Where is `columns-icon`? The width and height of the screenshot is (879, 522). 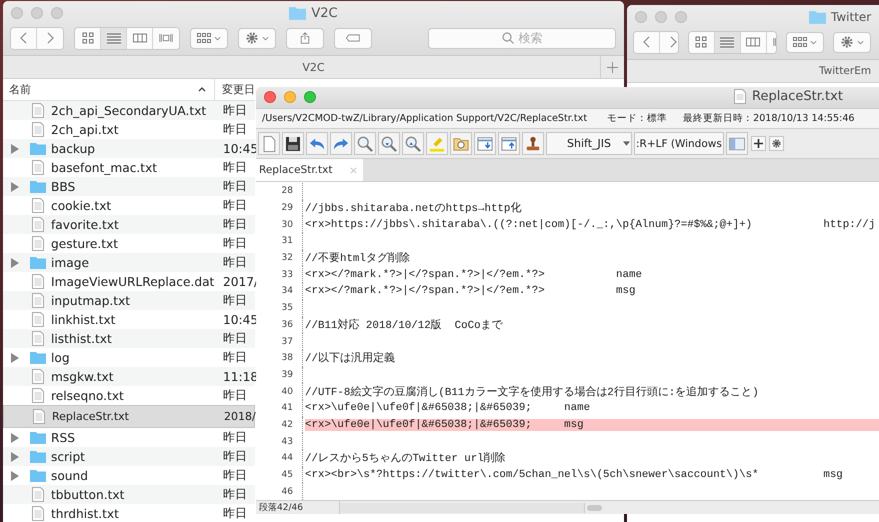 columns-icon is located at coordinates (139, 38).